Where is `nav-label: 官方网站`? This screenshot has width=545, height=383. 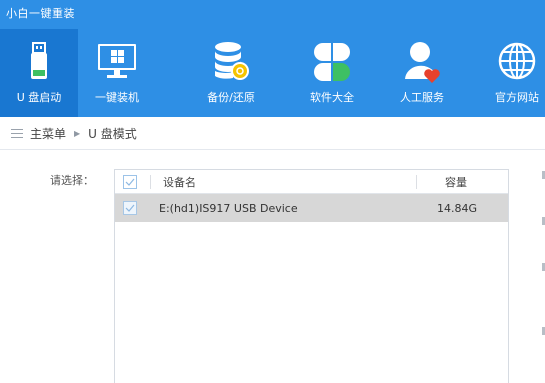 nav-label: 官方网站 is located at coordinates (517, 97).